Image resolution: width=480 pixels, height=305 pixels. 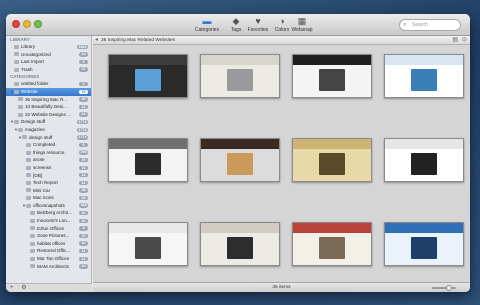 I want to click on count-badge: 1844, so click(x=82, y=46).